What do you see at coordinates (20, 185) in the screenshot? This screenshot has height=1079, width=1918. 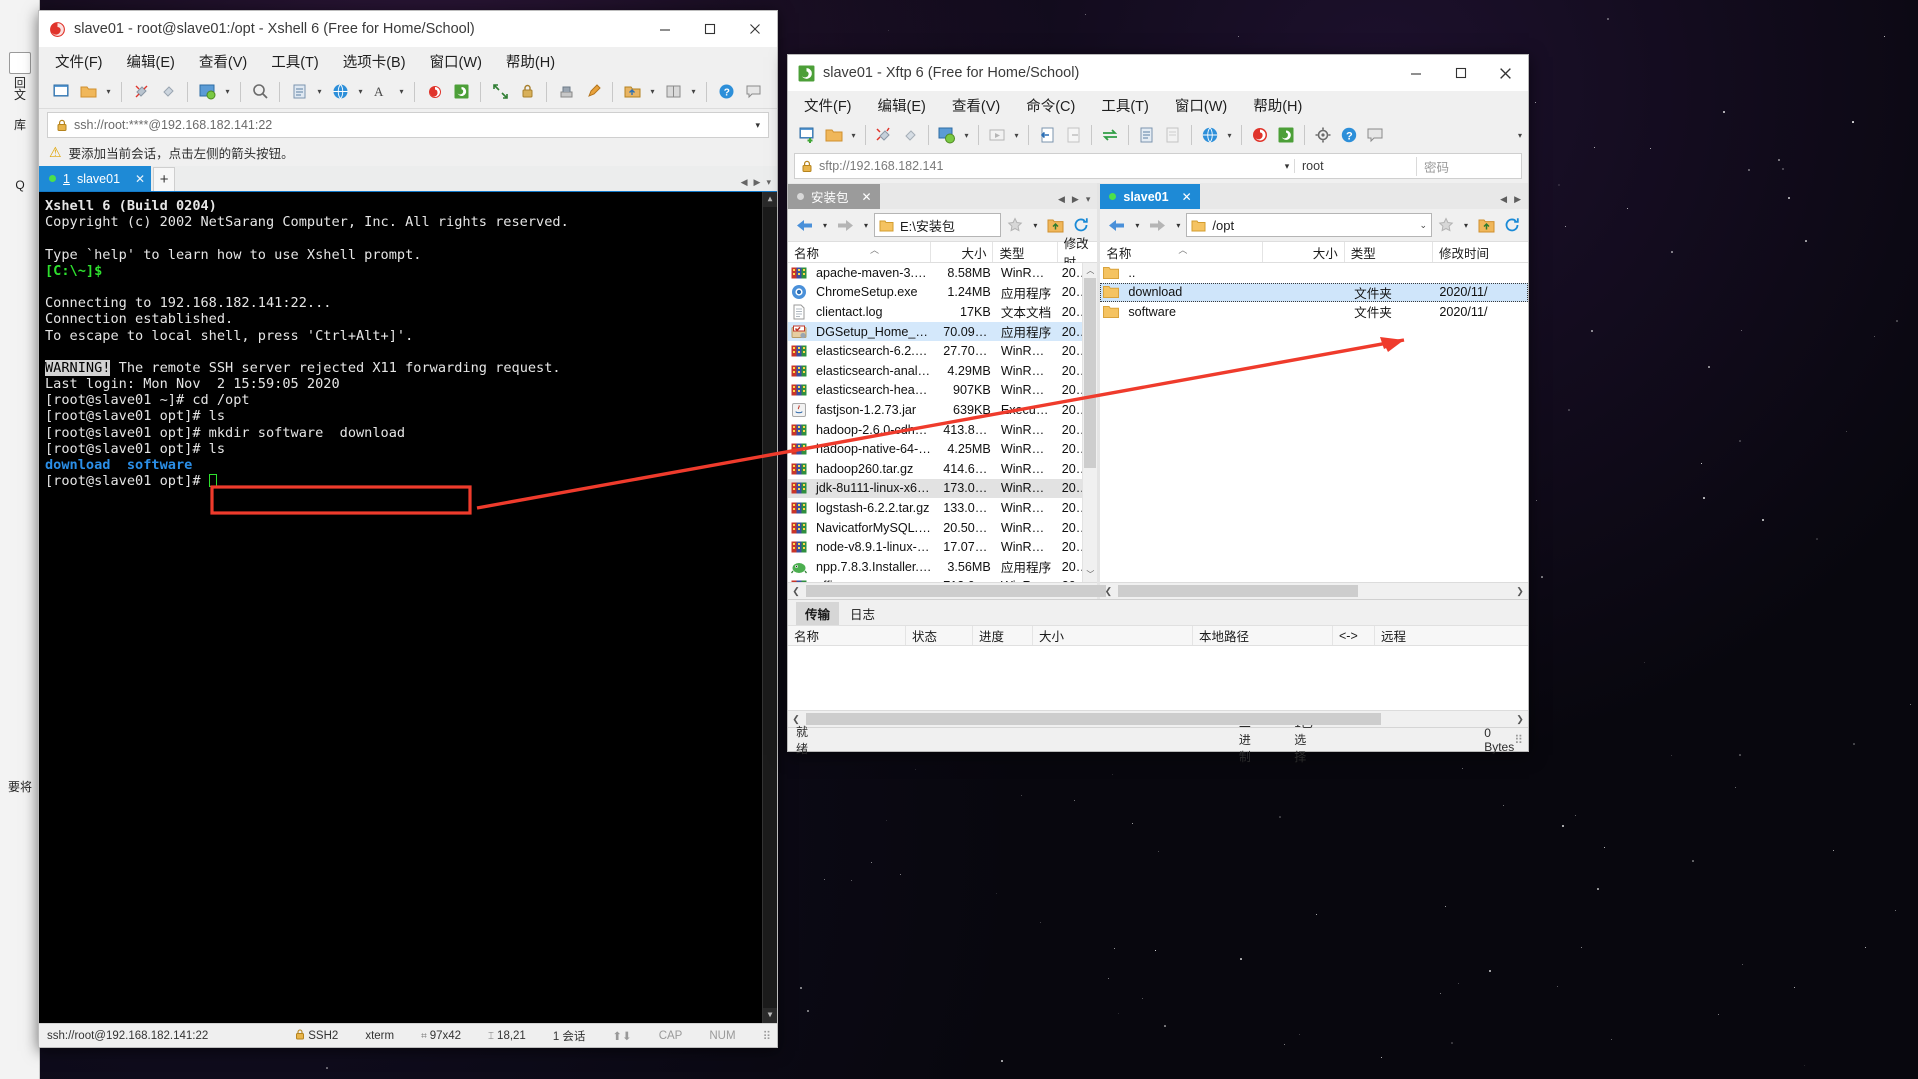 I see `desktop-icon-4: Q` at bounding box center [20, 185].